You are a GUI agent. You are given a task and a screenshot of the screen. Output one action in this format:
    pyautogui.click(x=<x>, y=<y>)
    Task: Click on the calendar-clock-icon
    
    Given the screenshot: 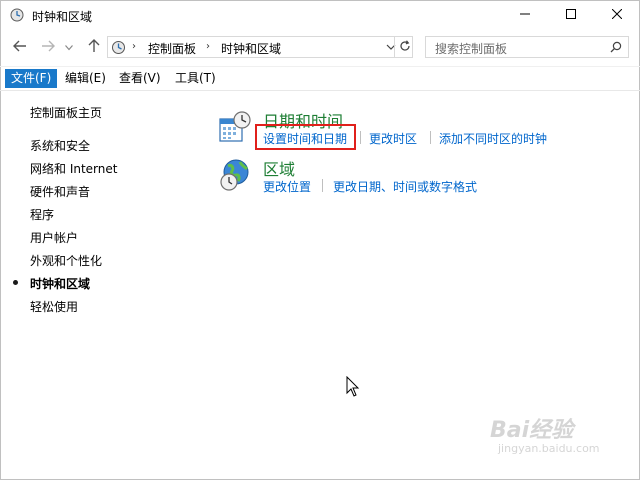 What is the action you would take?
    pyautogui.click(x=235, y=128)
    